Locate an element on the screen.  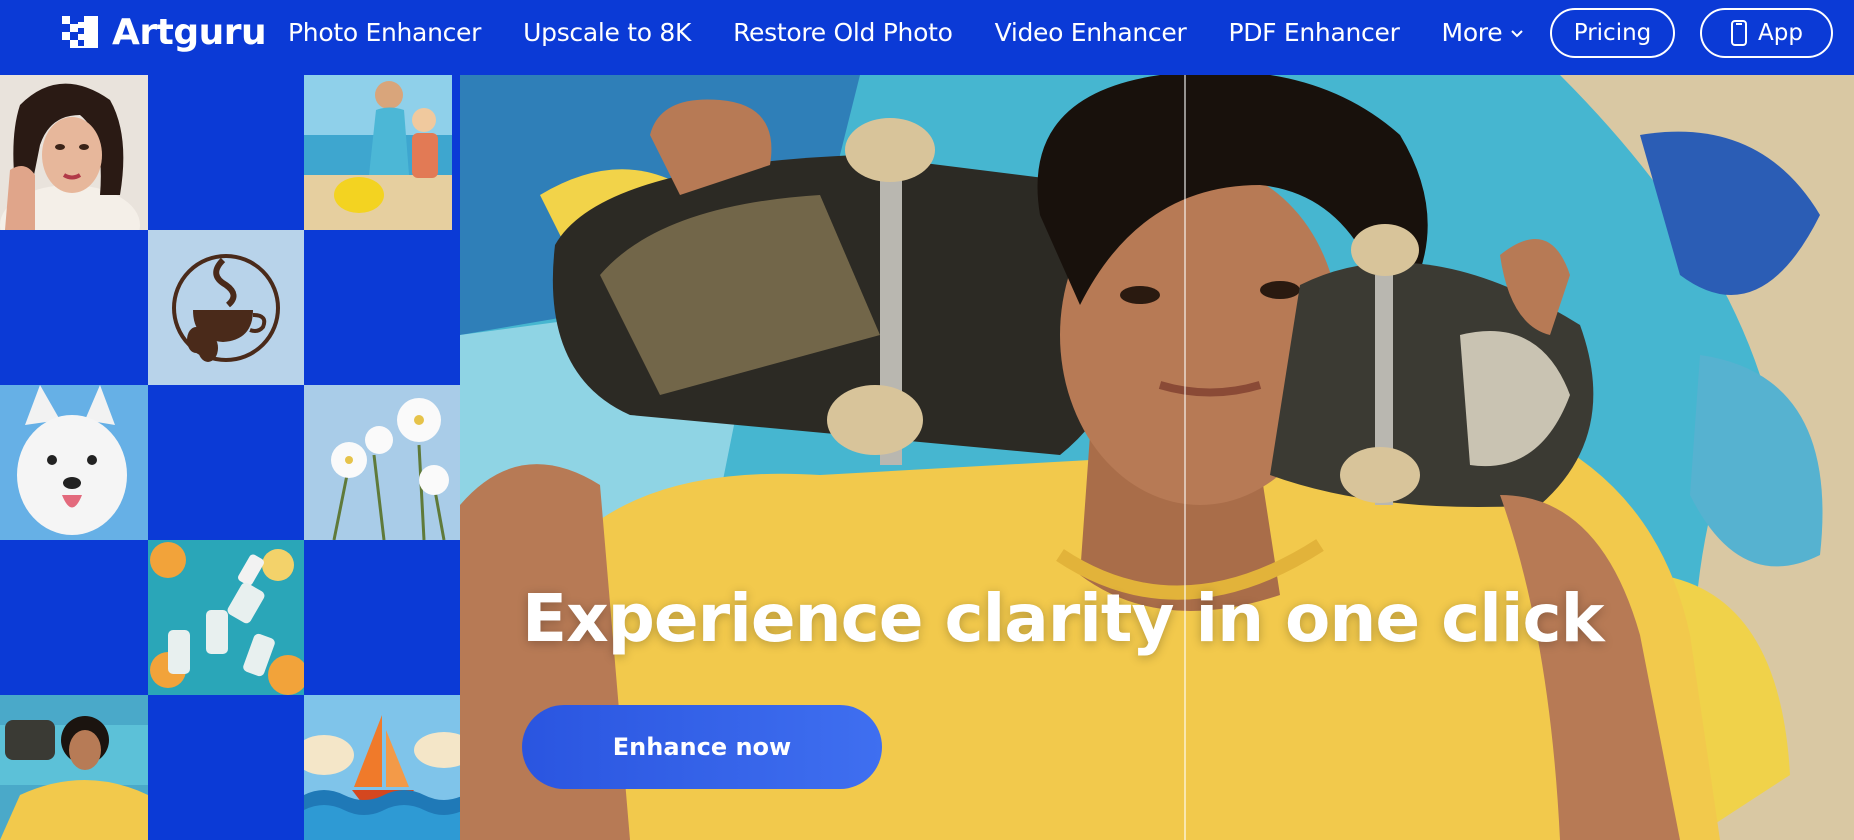
brand-logo: Artguru is located at coordinates (163, 32).